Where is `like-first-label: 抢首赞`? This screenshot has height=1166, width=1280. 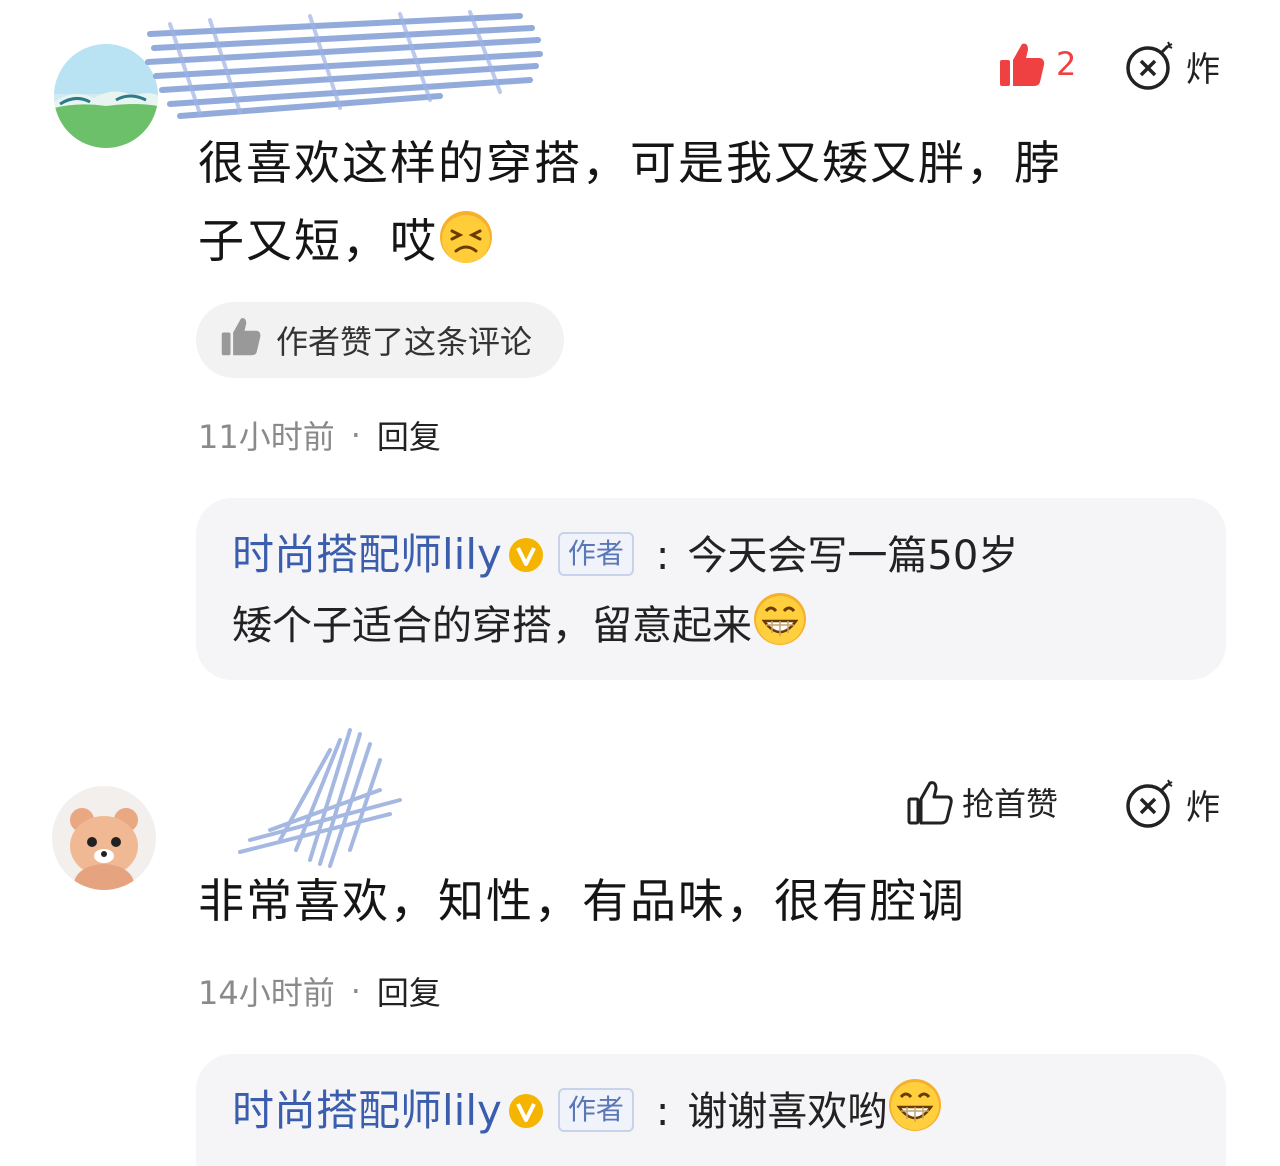 like-first-label: 抢首赞 is located at coordinates (1010, 804).